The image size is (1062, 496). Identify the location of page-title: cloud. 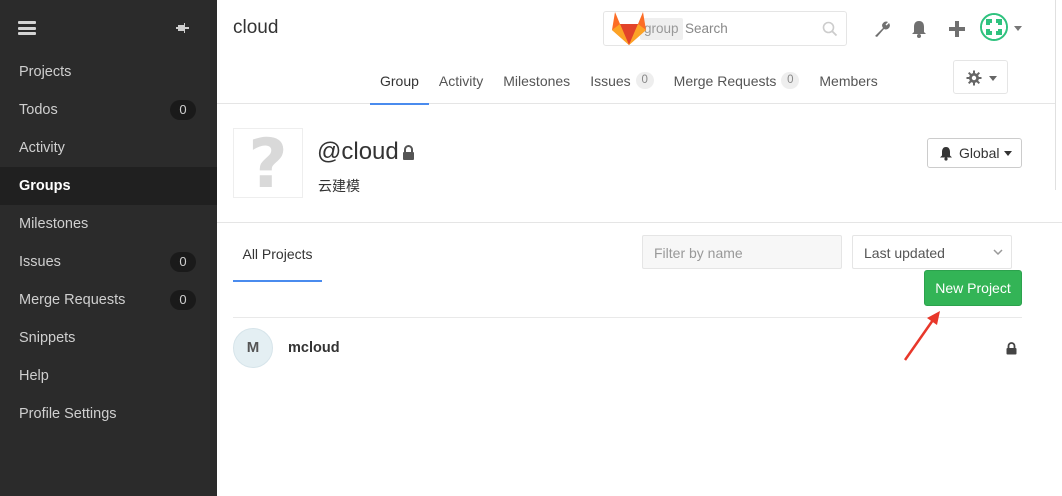
(256, 27).